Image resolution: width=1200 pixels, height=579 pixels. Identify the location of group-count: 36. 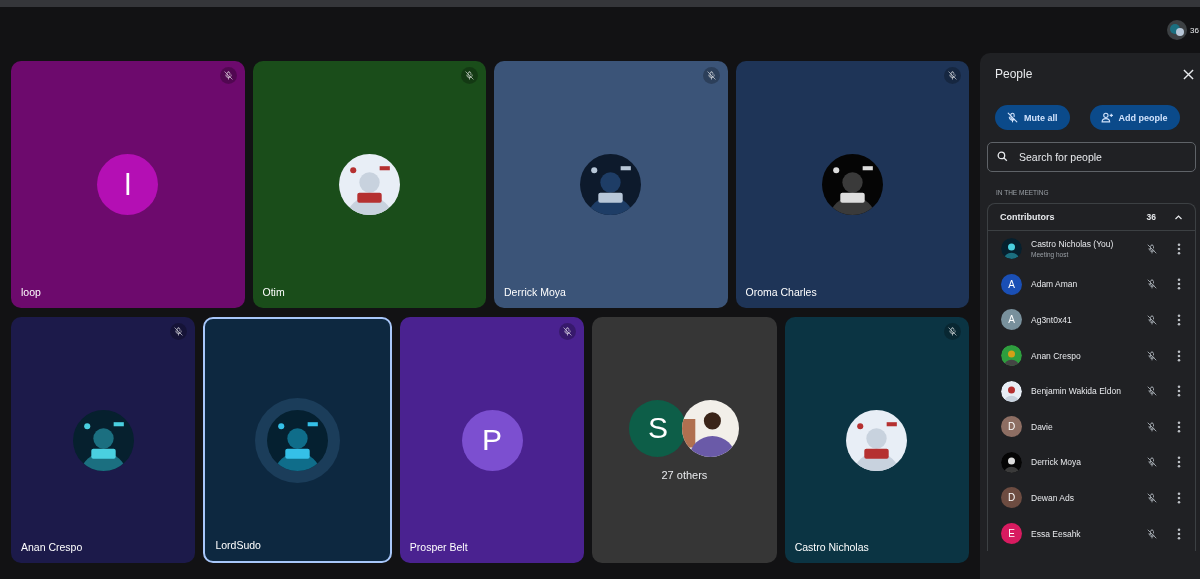
(1151, 217).